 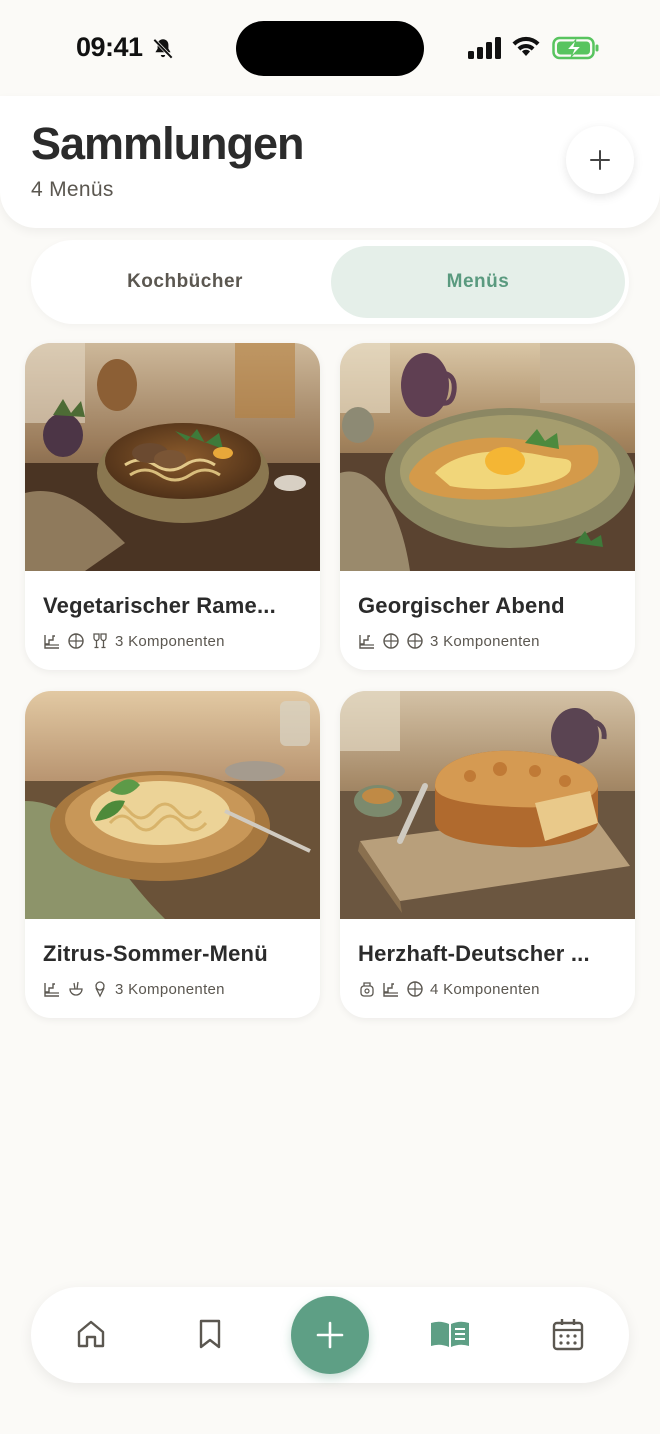 I want to click on menu-title: Georgischer Abend, so click(x=461, y=605).